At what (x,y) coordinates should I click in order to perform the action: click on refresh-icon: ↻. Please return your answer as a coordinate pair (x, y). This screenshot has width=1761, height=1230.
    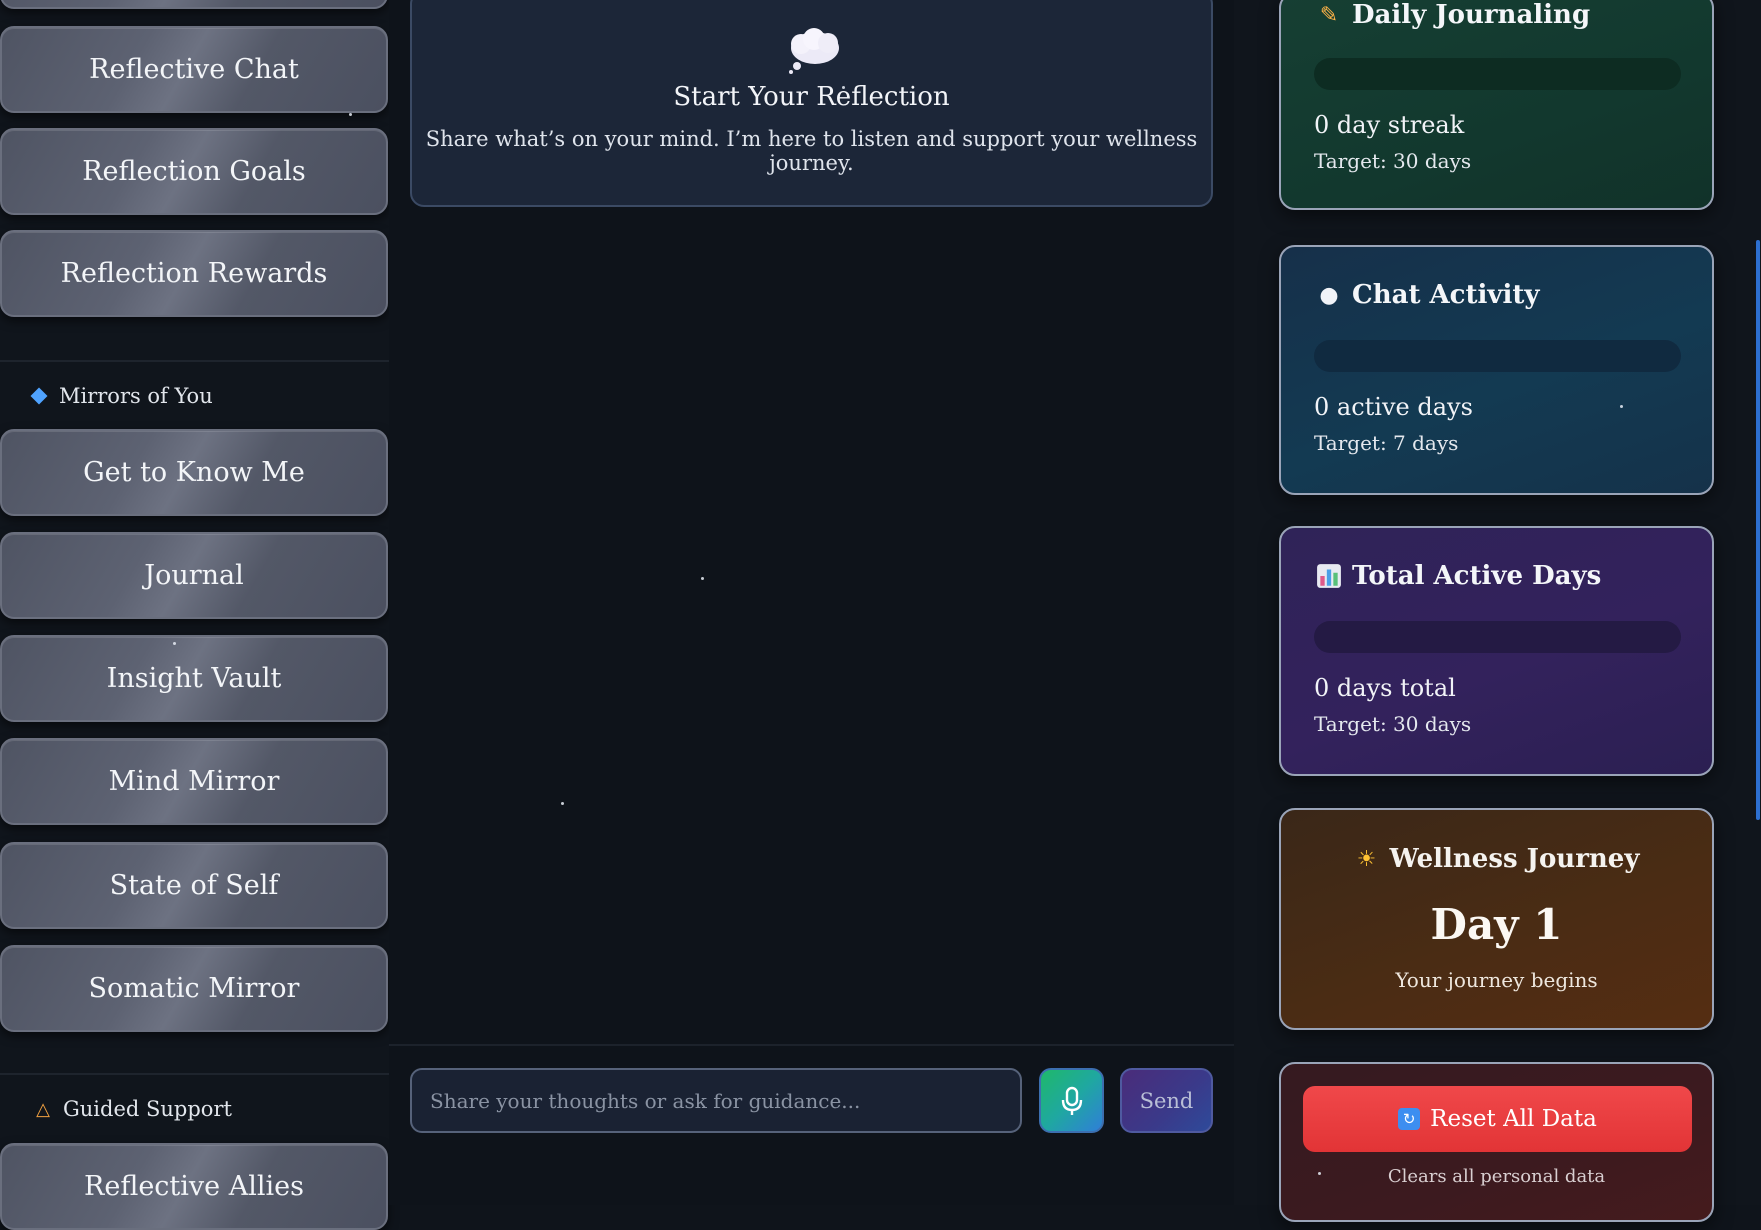
    Looking at the image, I should click on (1409, 1119).